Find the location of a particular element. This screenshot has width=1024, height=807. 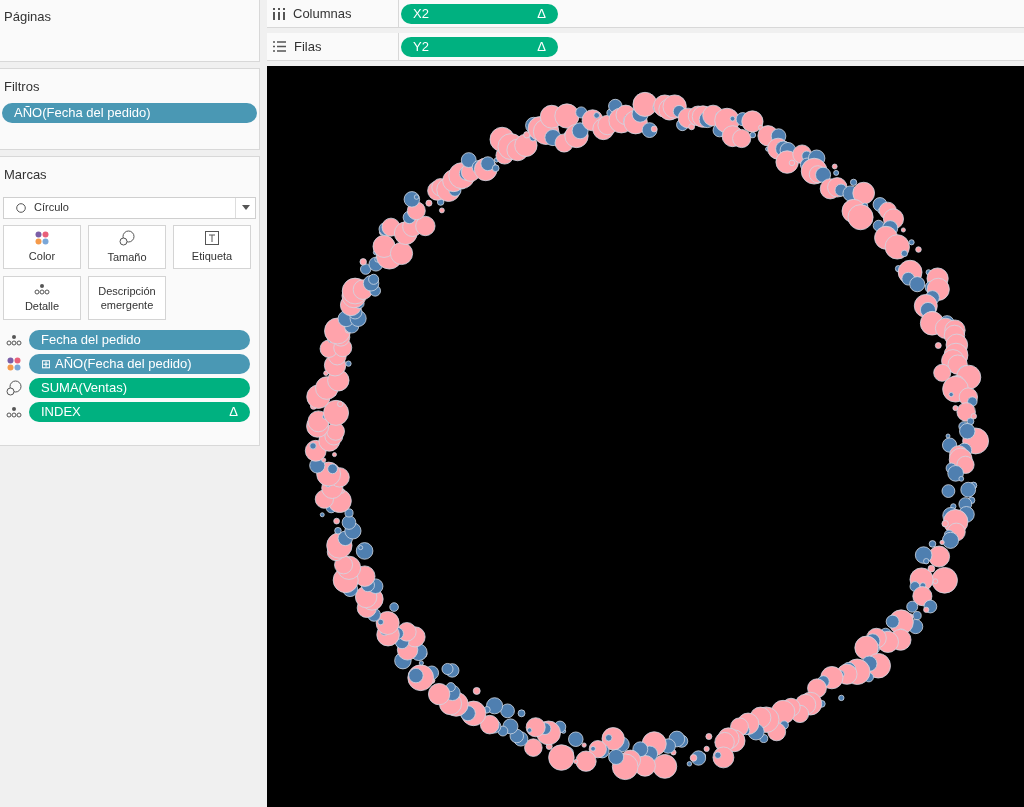

pill-label: INDEX is located at coordinates (61, 411).